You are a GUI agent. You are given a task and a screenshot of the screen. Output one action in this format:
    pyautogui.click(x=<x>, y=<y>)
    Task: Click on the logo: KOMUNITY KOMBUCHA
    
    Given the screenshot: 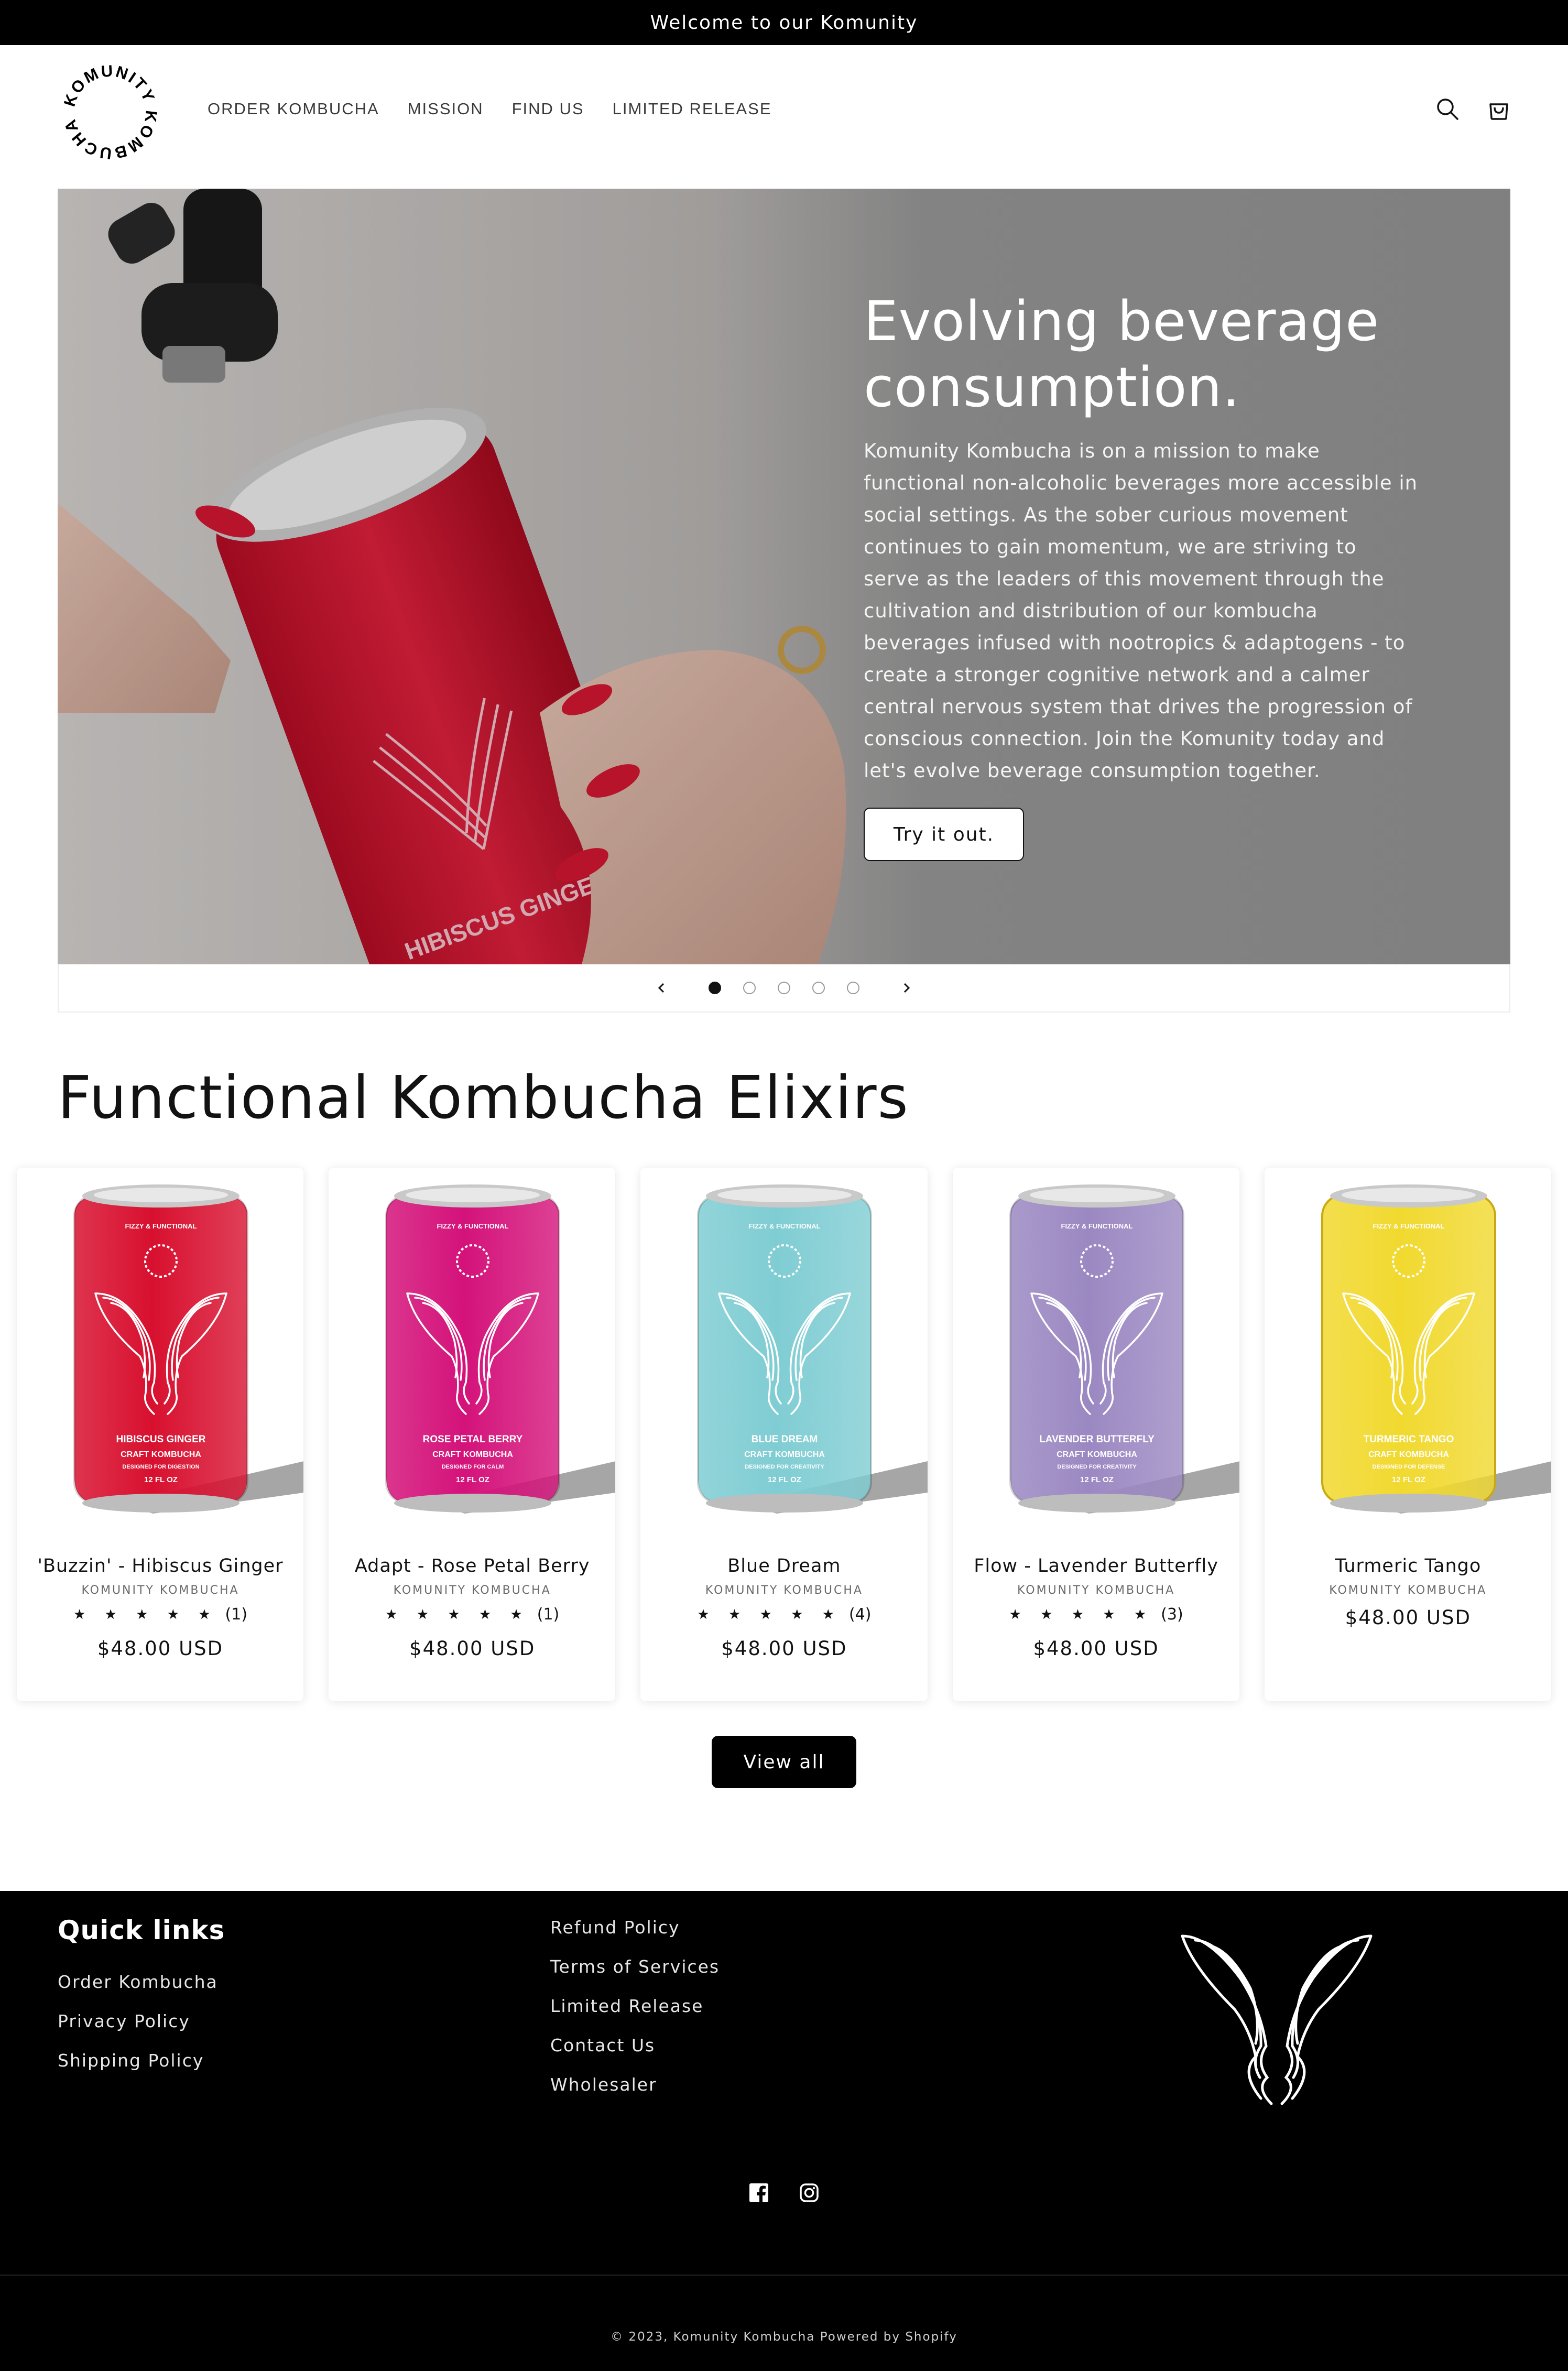 What is the action you would take?
    pyautogui.click(x=110, y=112)
    